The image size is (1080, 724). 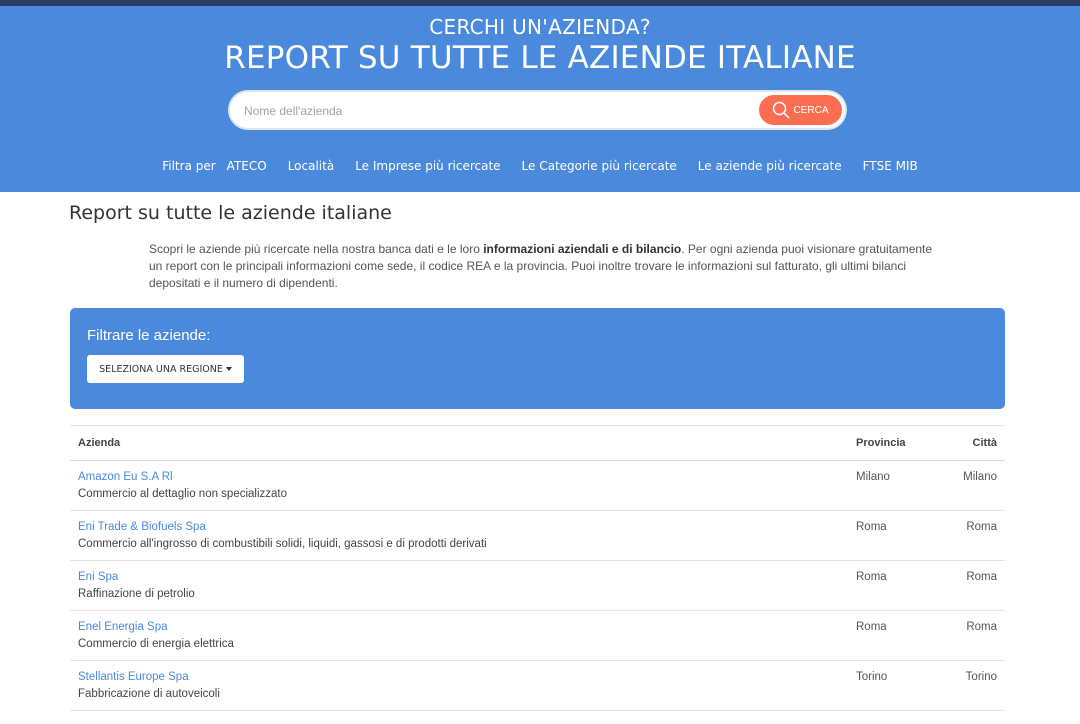 What do you see at coordinates (540, 27) in the screenshot?
I see `hero-subtitle: CERCHI UN'AZIENDA?` at bounding box center [540, 27].